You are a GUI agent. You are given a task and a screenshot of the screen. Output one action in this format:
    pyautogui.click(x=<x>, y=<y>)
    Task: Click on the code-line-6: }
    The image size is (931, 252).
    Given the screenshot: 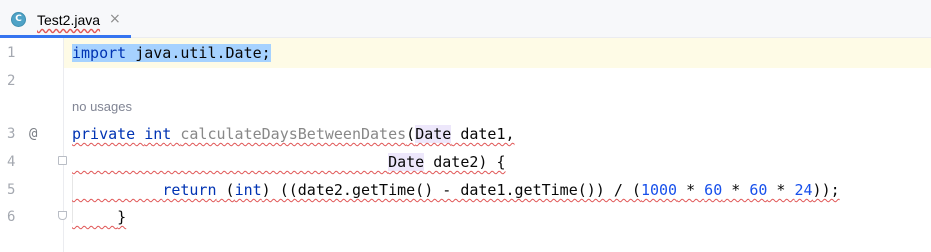 What is the action you would take?
    pyautogui.click(x=99, y=217)
    